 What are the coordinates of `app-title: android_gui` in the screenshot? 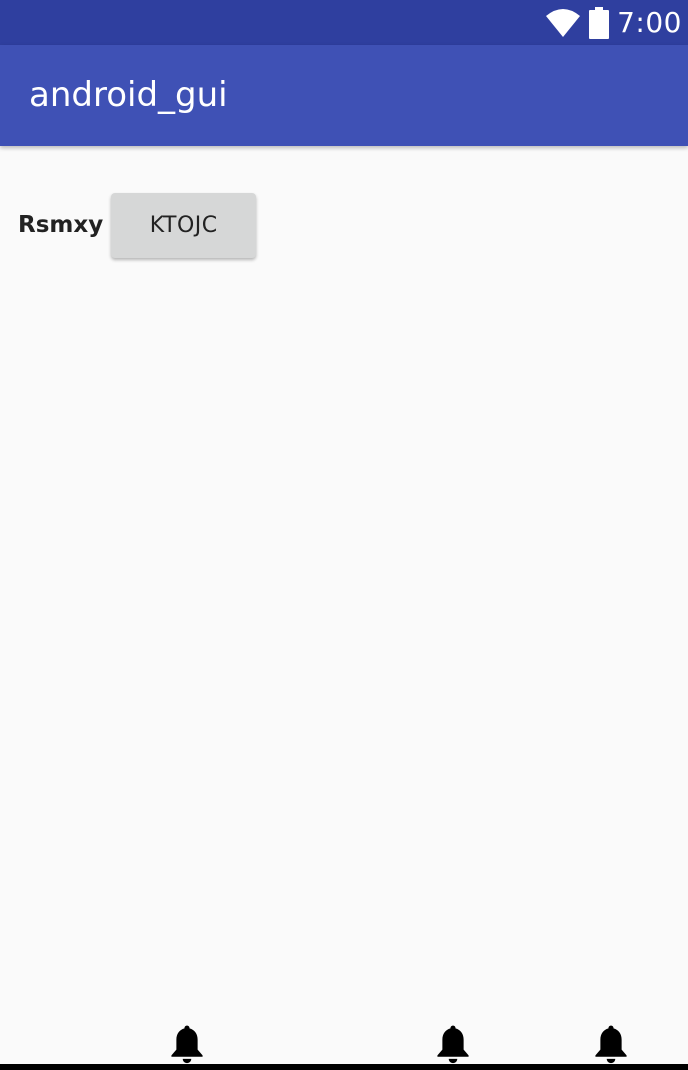 It's located at (128, 95).